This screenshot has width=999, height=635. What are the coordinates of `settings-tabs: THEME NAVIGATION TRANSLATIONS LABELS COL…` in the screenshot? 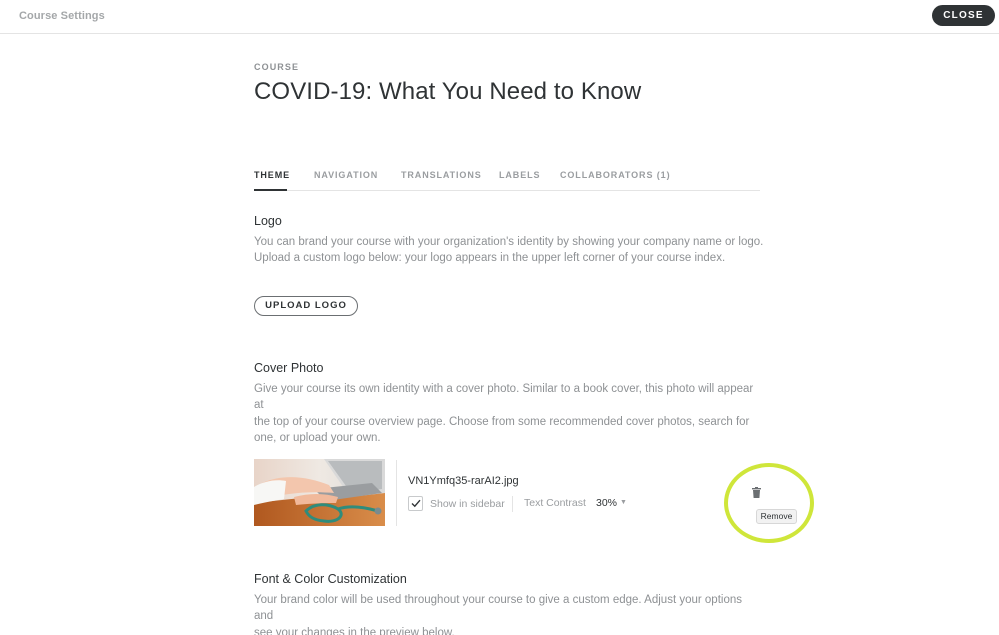 It's located at (507, 178).